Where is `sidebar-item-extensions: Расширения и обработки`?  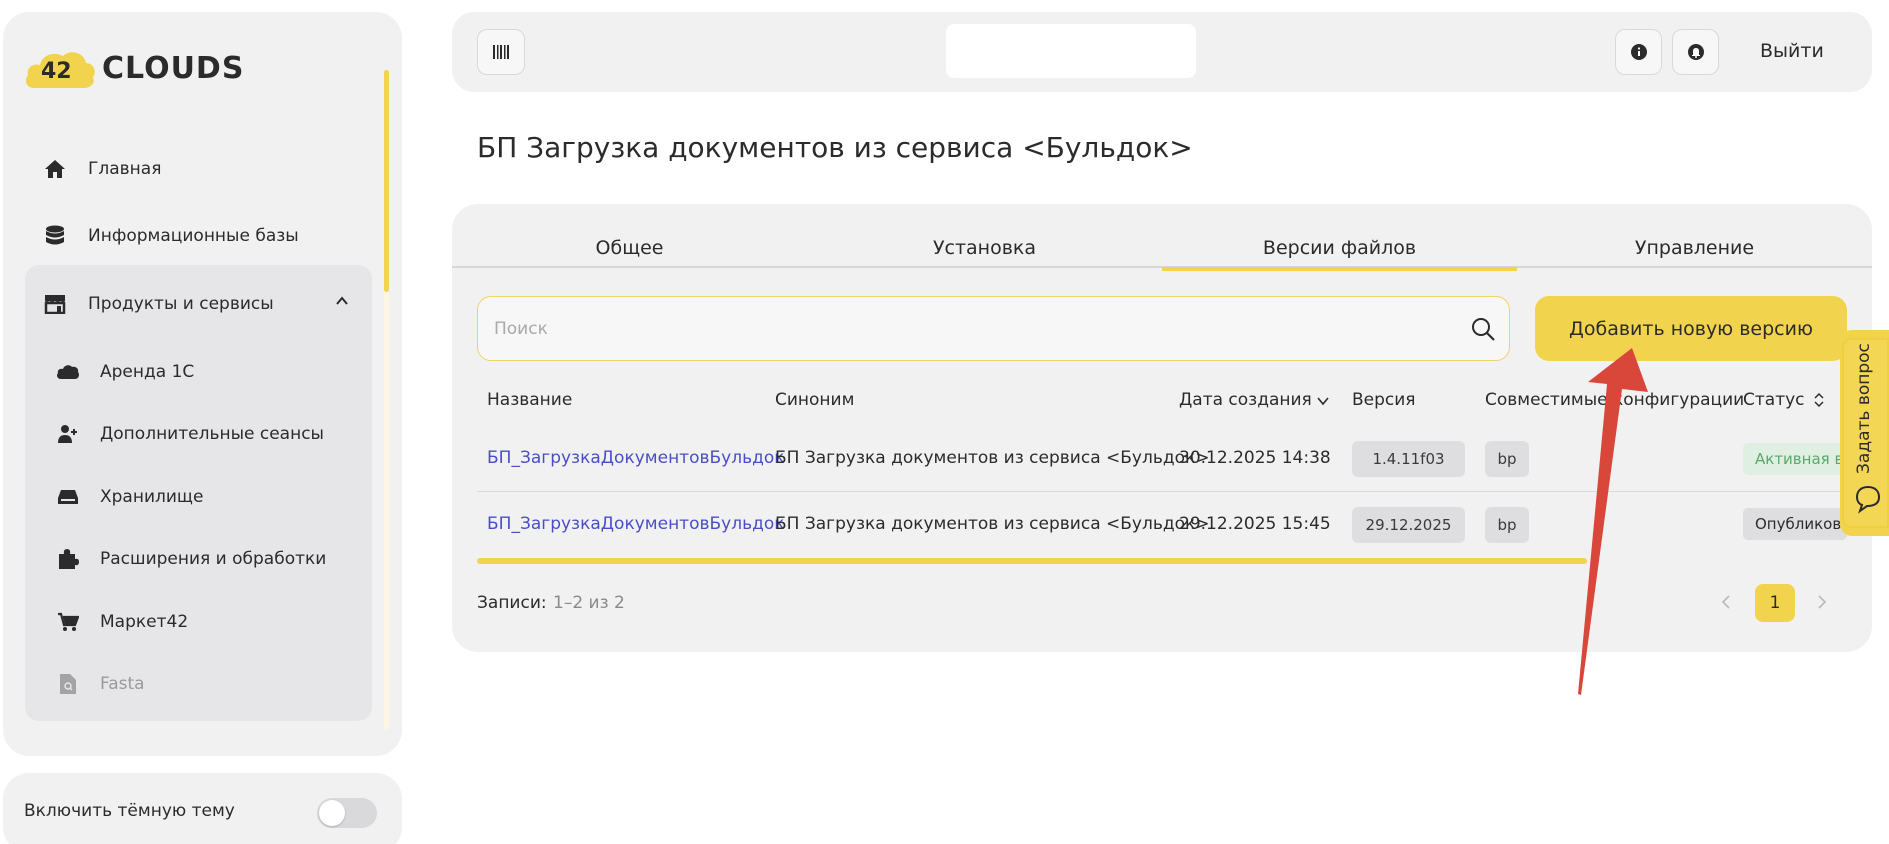
sidebar-item-extensions: Расширения и обработки is located at coordinates (190, 559).